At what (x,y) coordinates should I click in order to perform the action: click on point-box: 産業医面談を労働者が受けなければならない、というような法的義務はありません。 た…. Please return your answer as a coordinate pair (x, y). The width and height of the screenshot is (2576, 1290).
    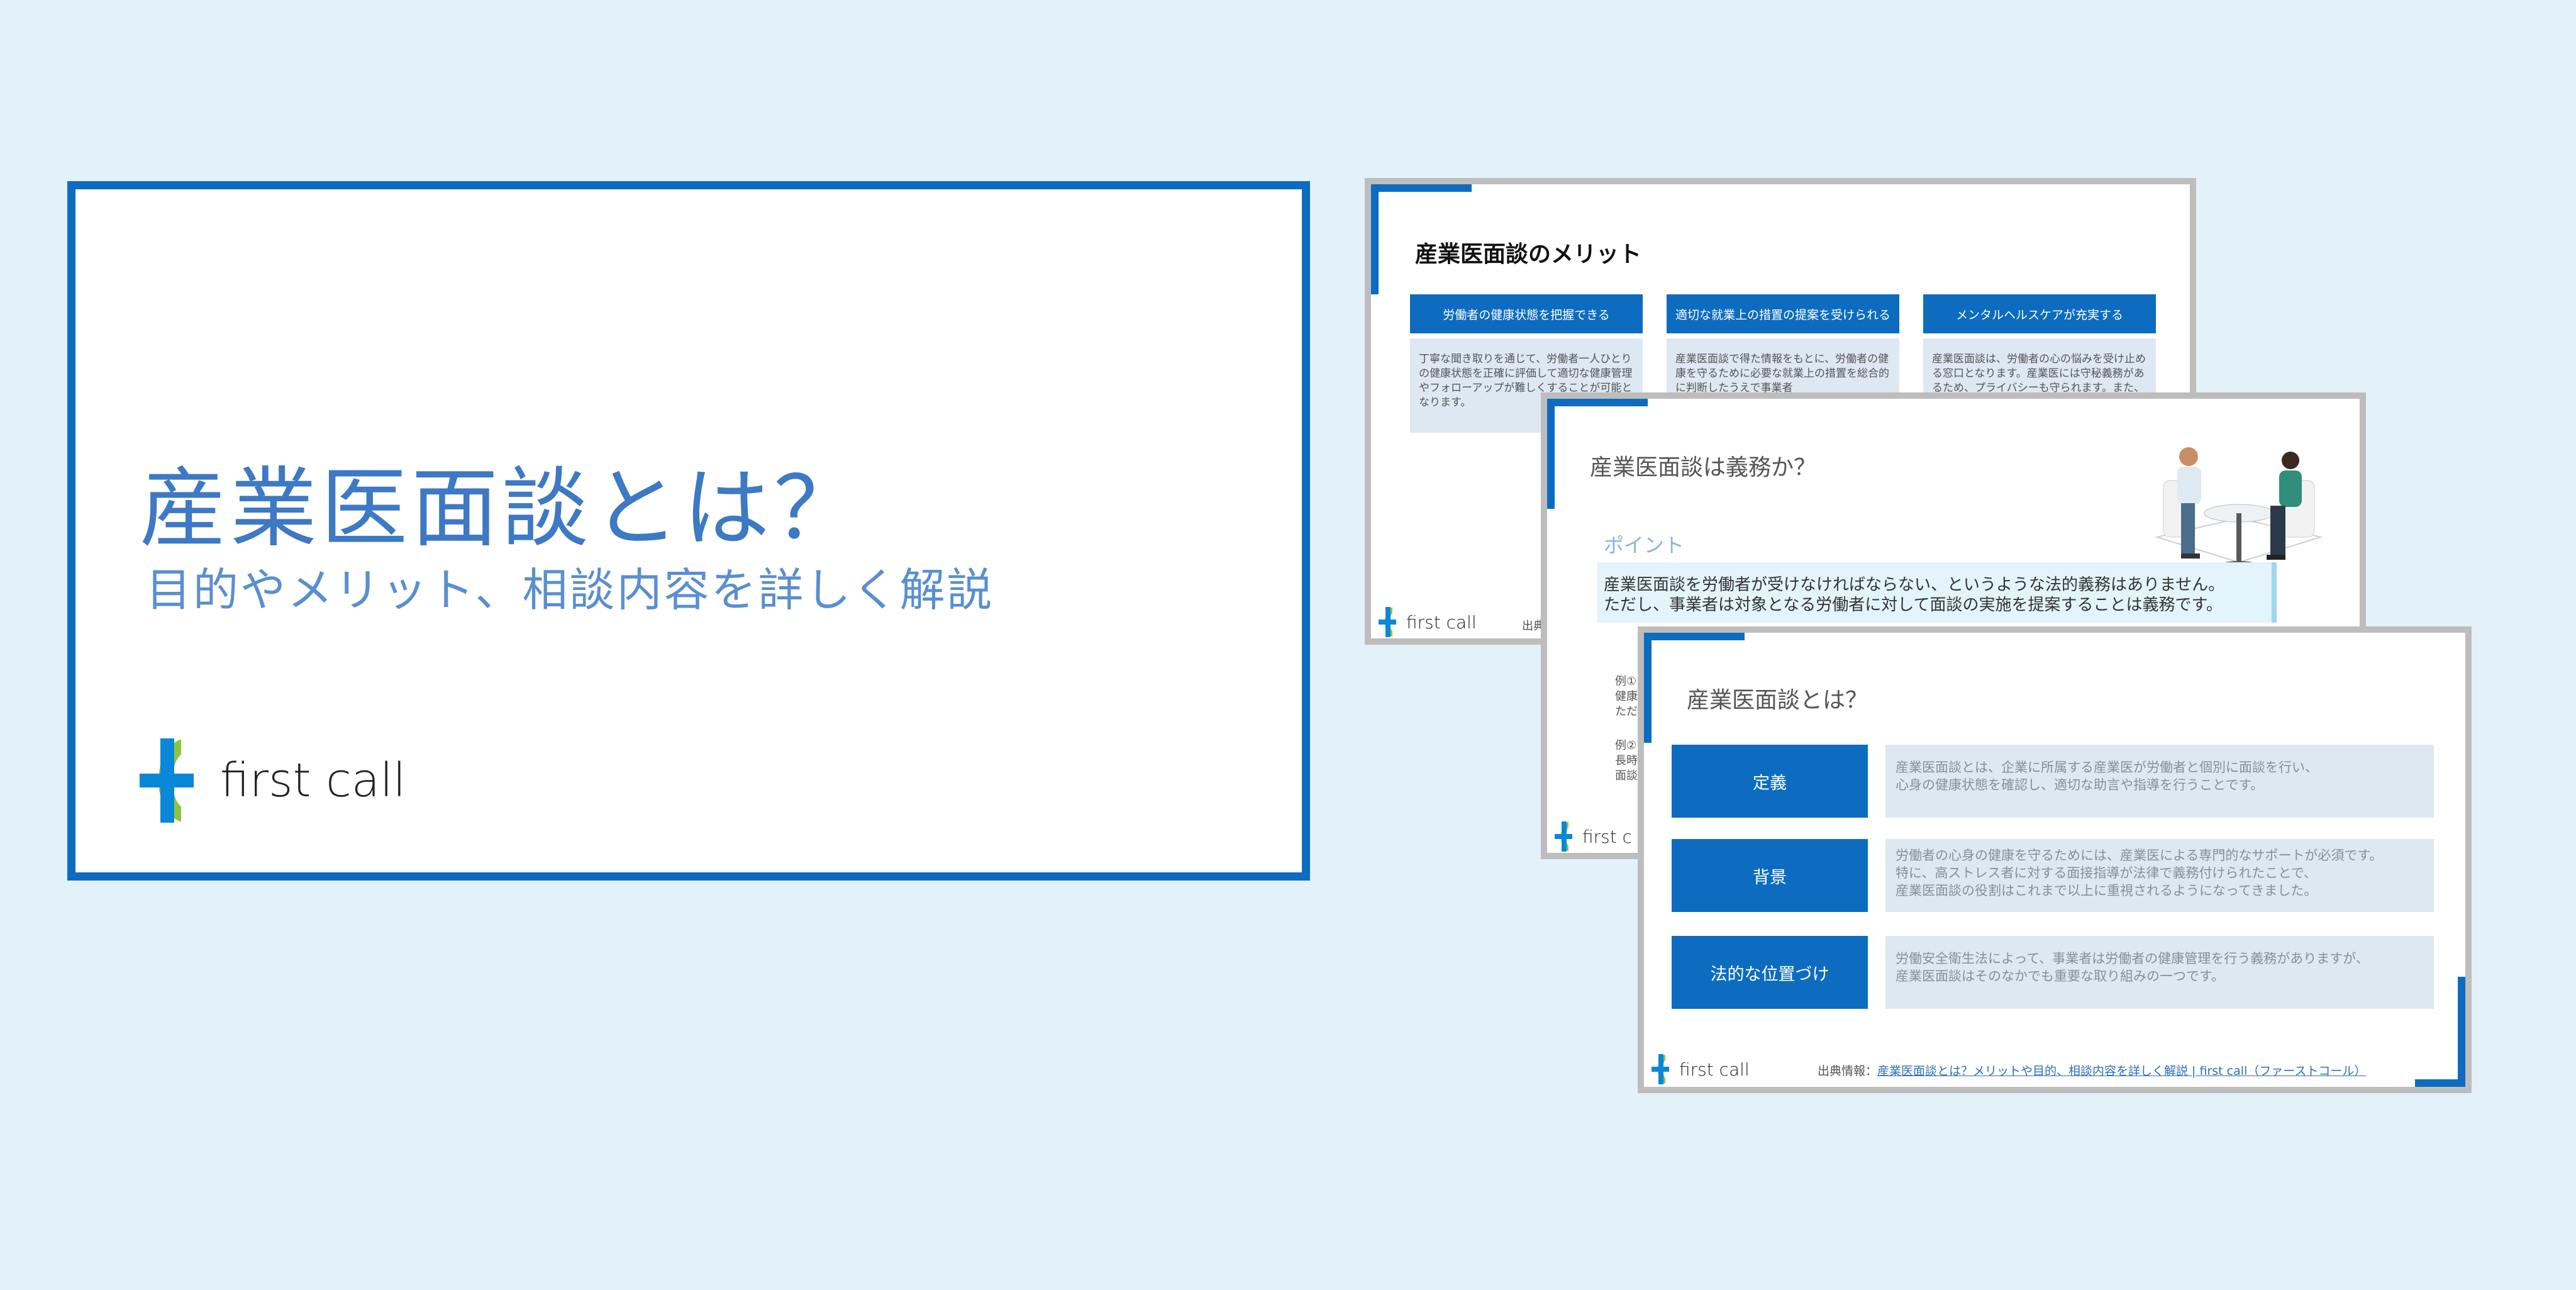
    Looking at the image, I should click on (1937, 592).